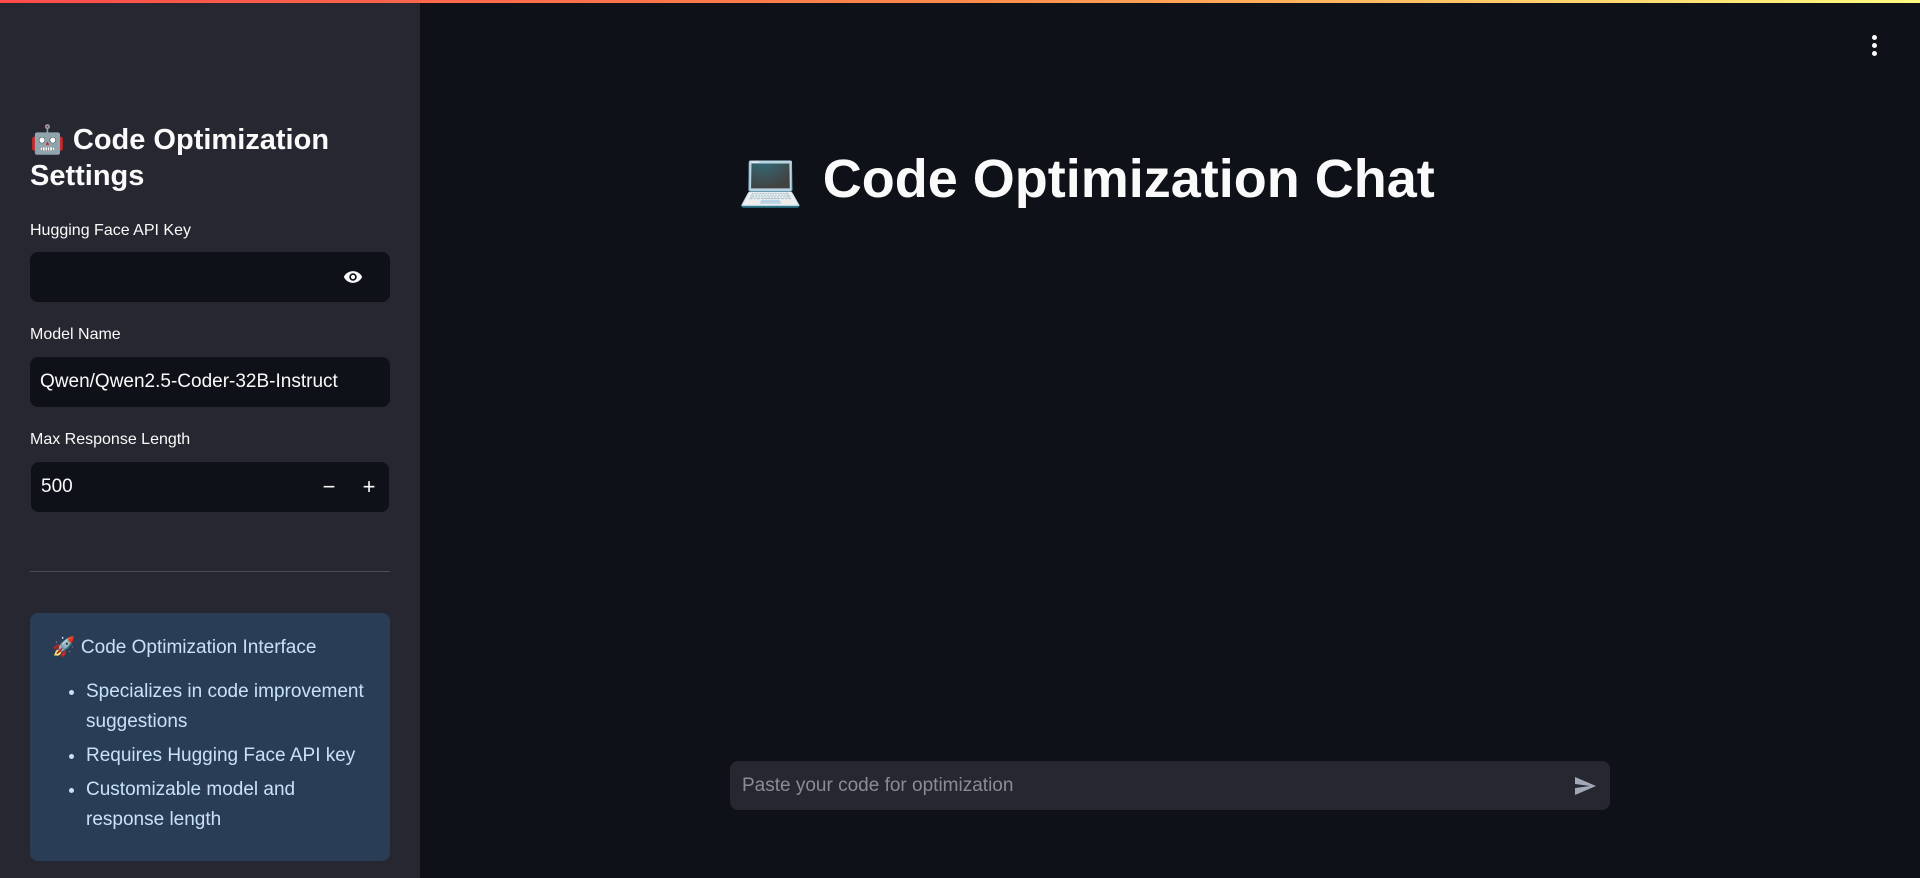 The height and width of the screenshot is (878, 1920). What do you see at coordinates (184, 647) in the screenshot?
I see `info-title: 🚀 Code Optimization Interface` at bounding box center [184, 647].